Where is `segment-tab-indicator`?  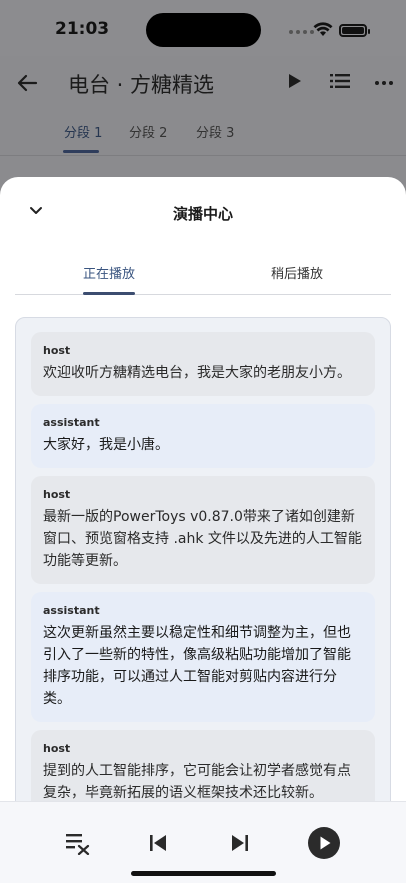
segment-tab-indicator is located at coordinates (81, 151).